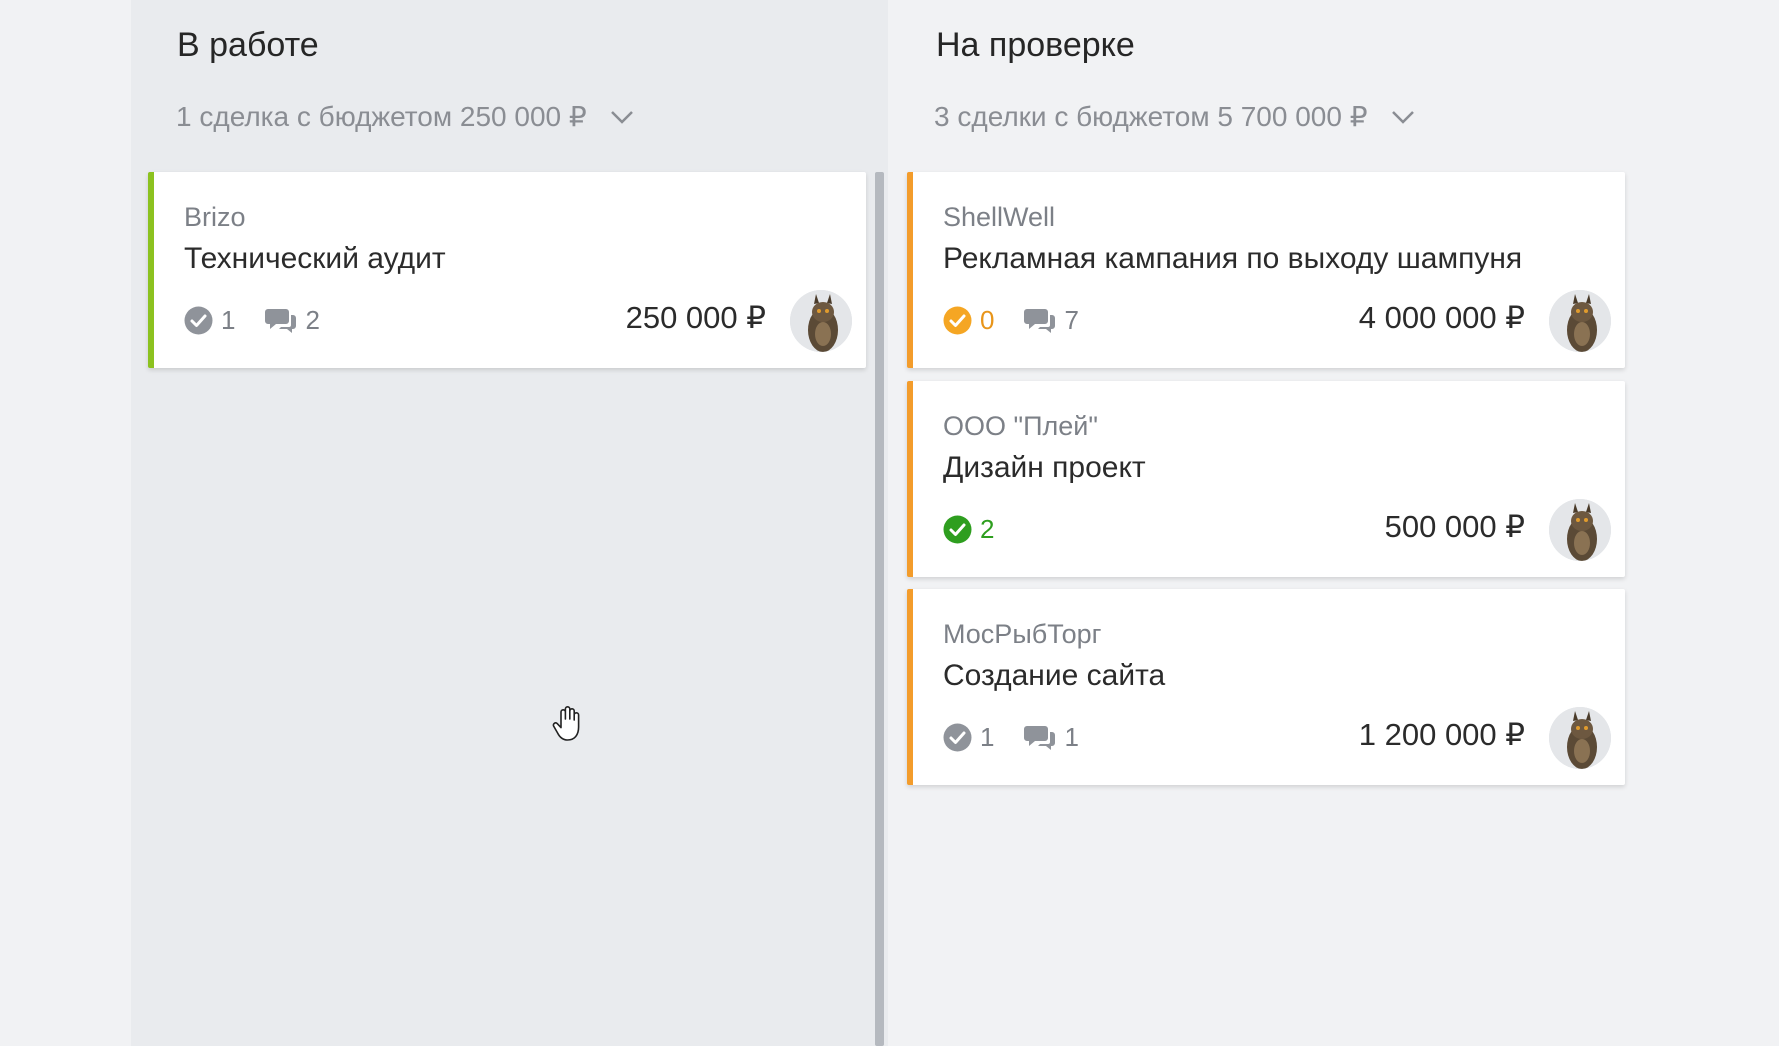 The height and width of the screenshot is (1046, 1779). Describe the element at coordinates (566, 723) in the screenshot. I see `hand-cursor-icon` at that location.